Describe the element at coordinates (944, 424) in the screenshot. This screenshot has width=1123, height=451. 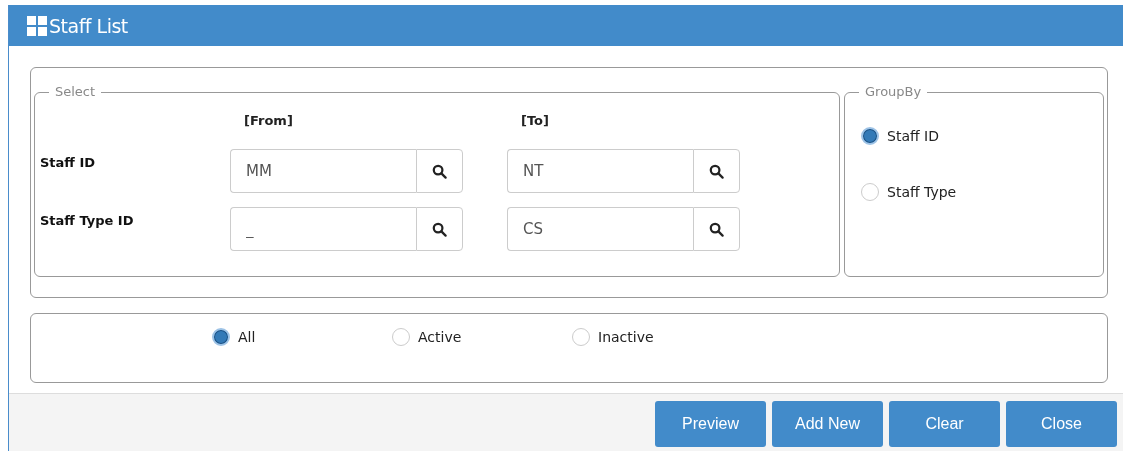
I see `action-button: Clear` at that location.